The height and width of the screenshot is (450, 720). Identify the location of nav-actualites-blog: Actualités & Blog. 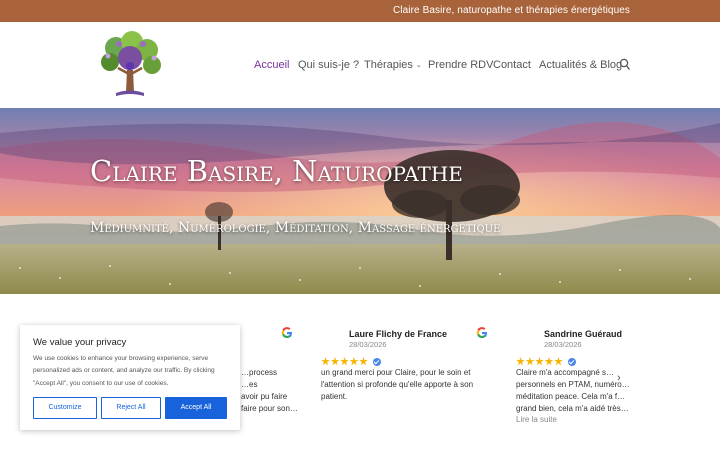
(580, 65).